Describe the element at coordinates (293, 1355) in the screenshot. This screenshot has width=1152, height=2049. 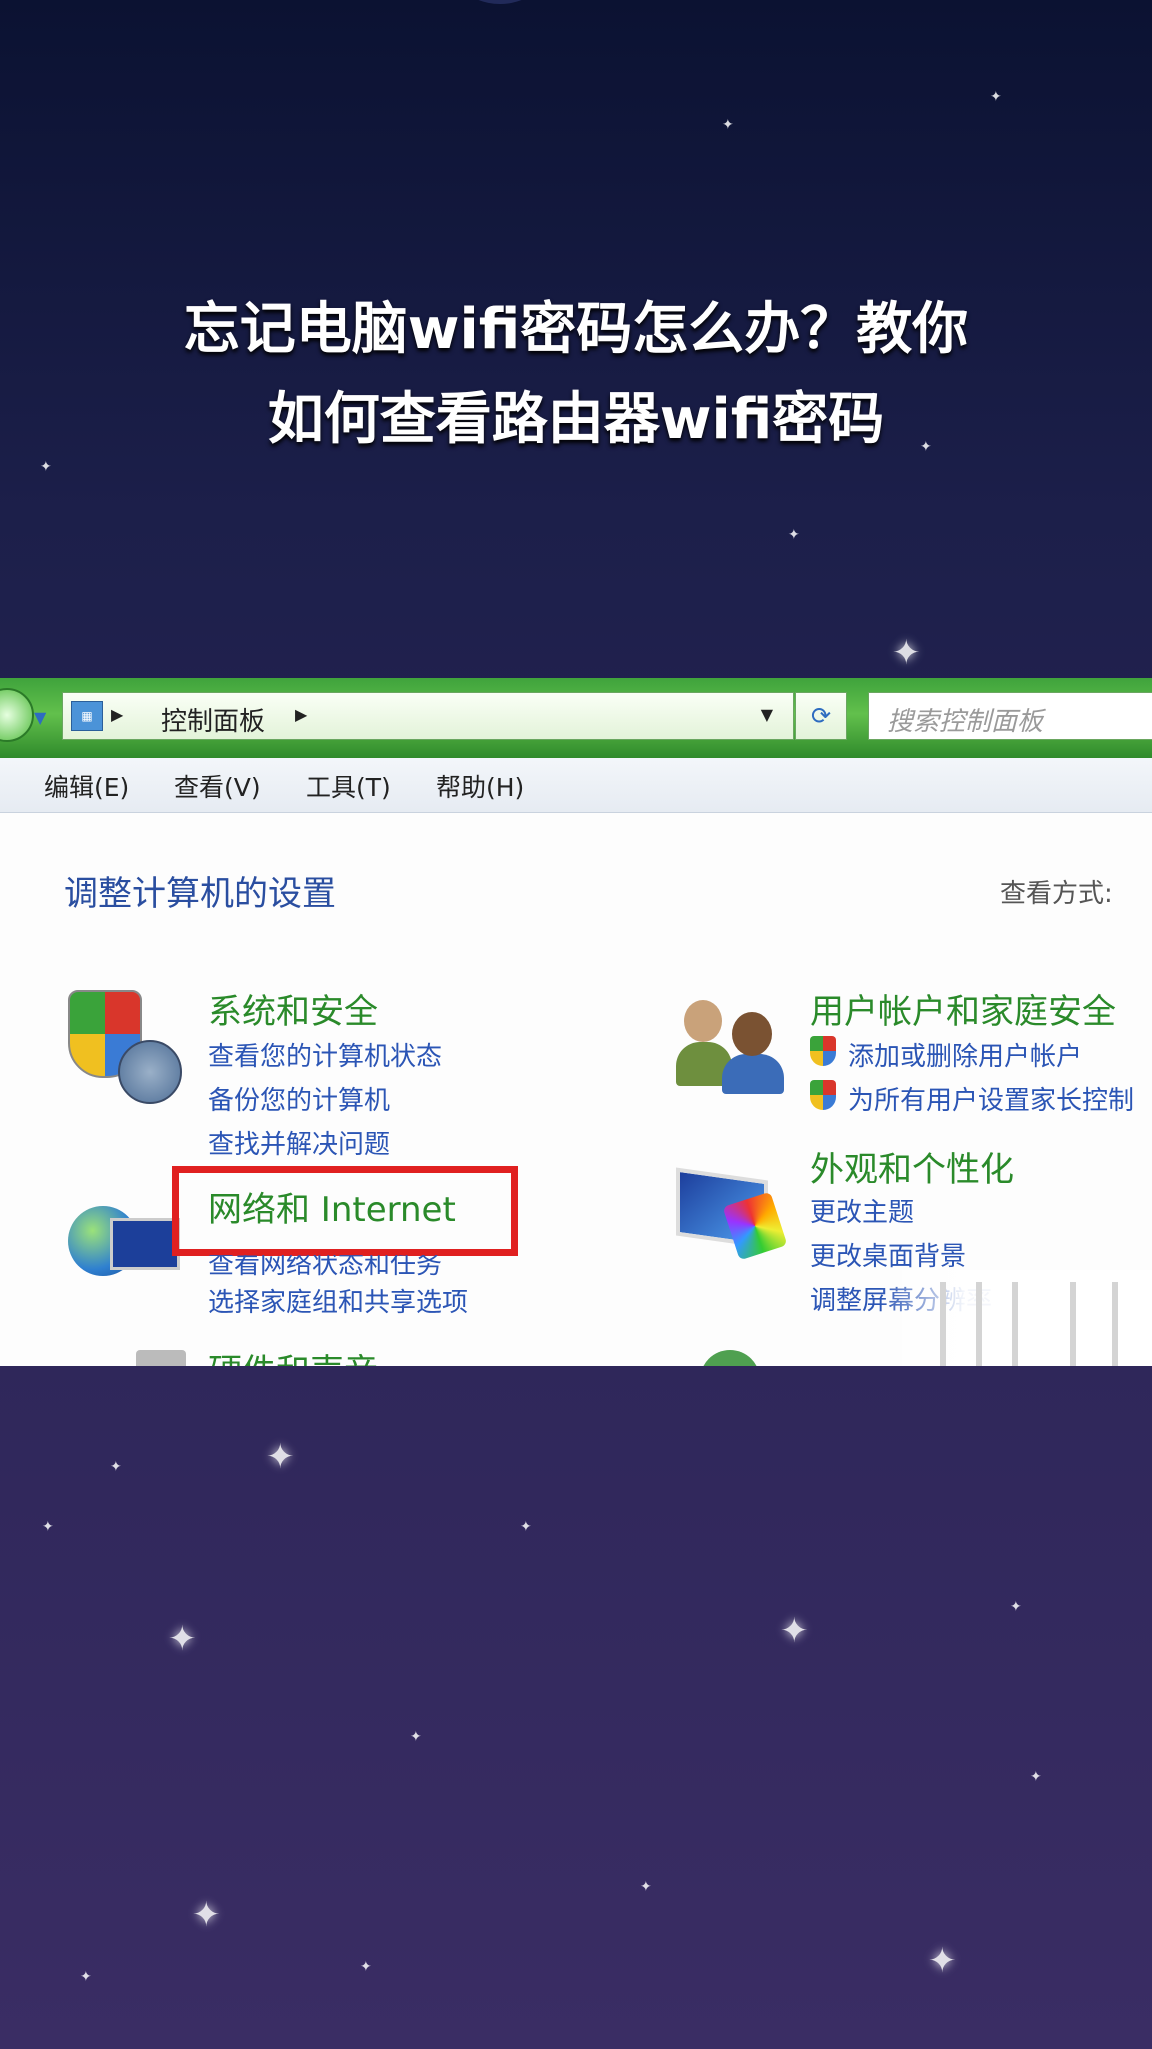
I see `category-hardware-sound: 硬件和声音` at that location.